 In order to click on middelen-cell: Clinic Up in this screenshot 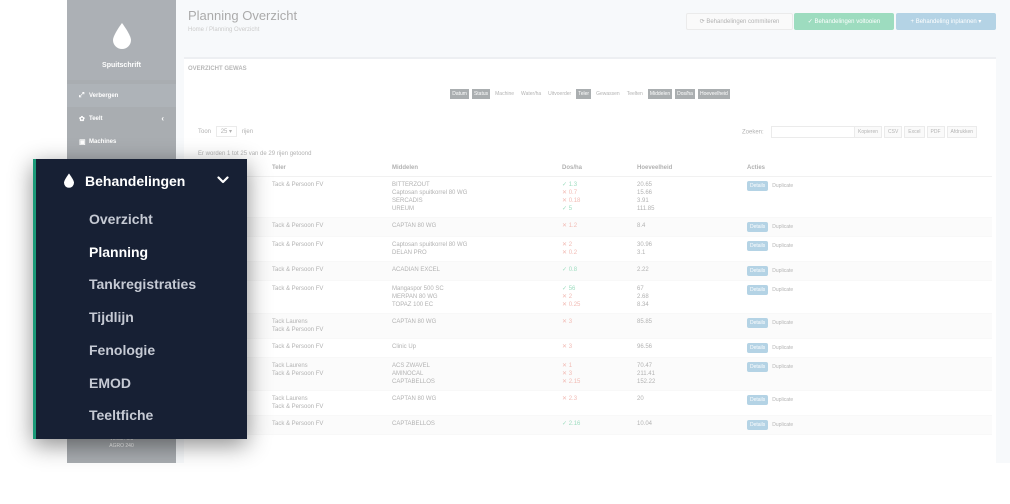, I will do `click(473, 348)`.